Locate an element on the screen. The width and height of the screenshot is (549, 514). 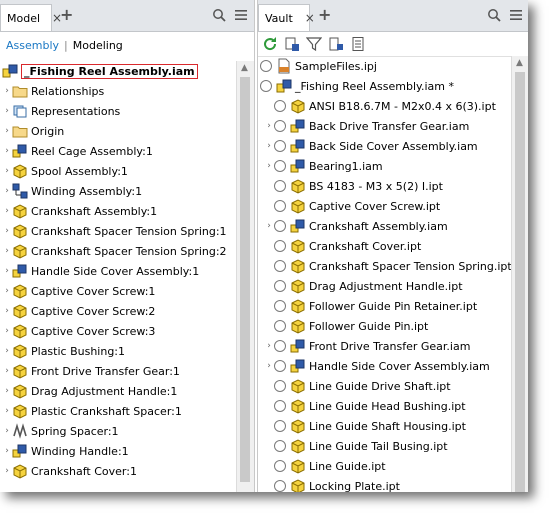
model-tree-item: › Crankshaft Cover:1 is located at coordinates (119, 471).